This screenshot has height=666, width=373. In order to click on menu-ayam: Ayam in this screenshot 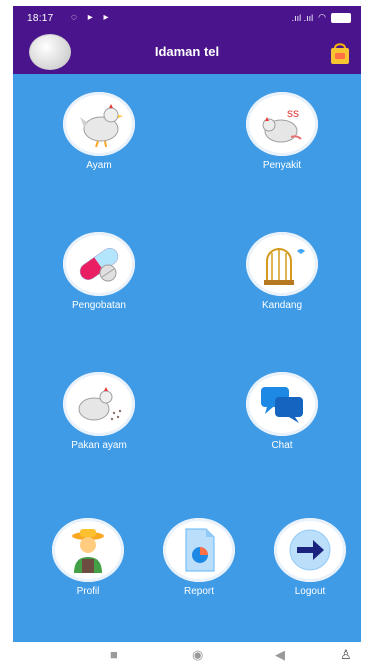, I will do `click(99, 147)`.